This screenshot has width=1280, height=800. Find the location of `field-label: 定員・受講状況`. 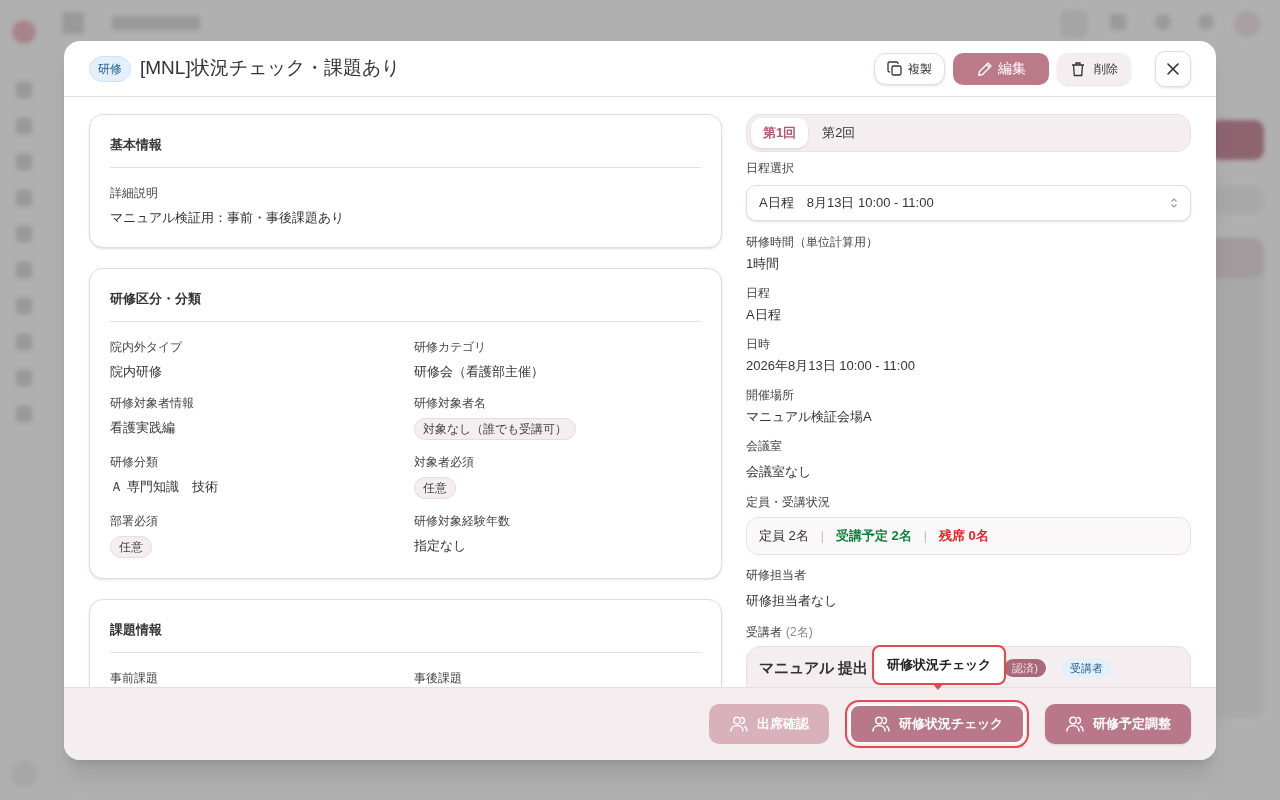

field-label: 定員・受講状況 is located at coordinates (788, 502).